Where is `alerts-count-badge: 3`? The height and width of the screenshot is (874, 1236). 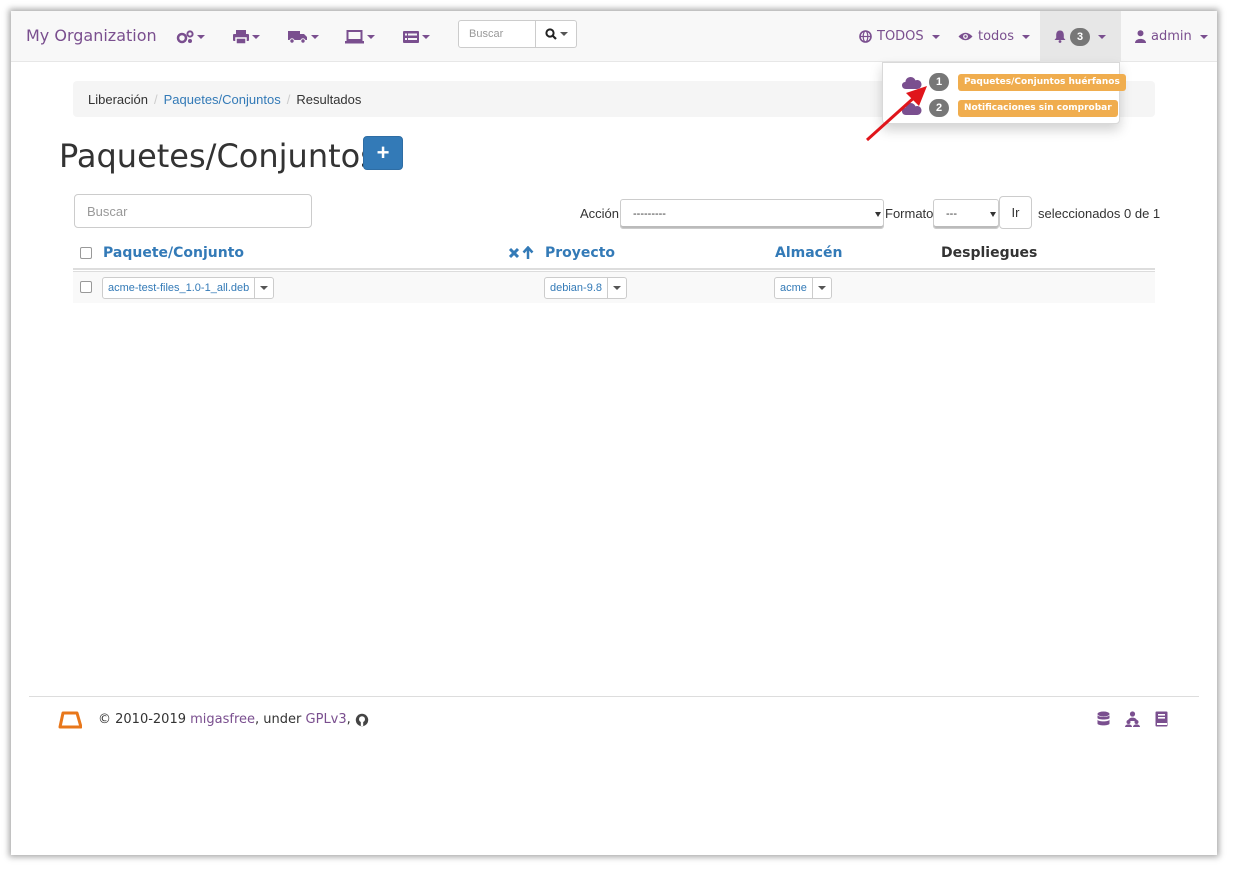
alerts-count-badge: 3 is located at coordinates (1080, 36).